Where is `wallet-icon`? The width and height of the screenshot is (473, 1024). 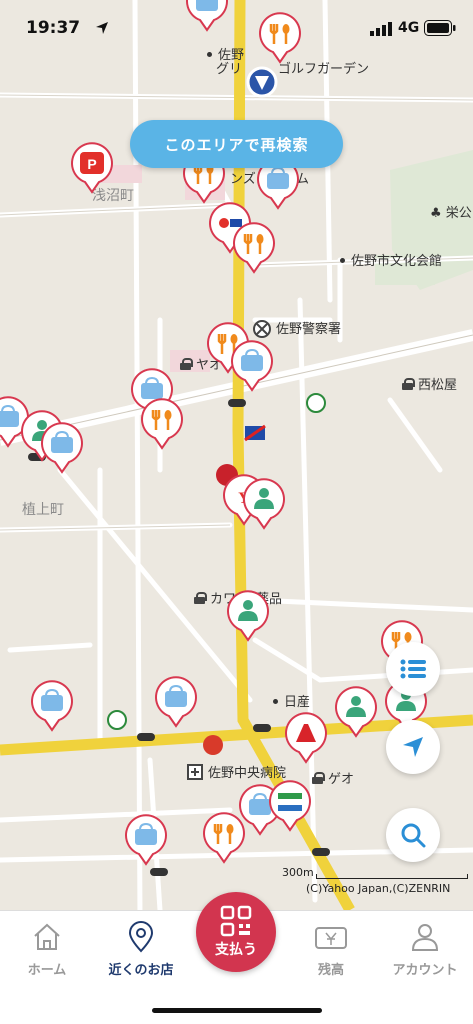
wallet-icon is located at coordinates (331, 938).